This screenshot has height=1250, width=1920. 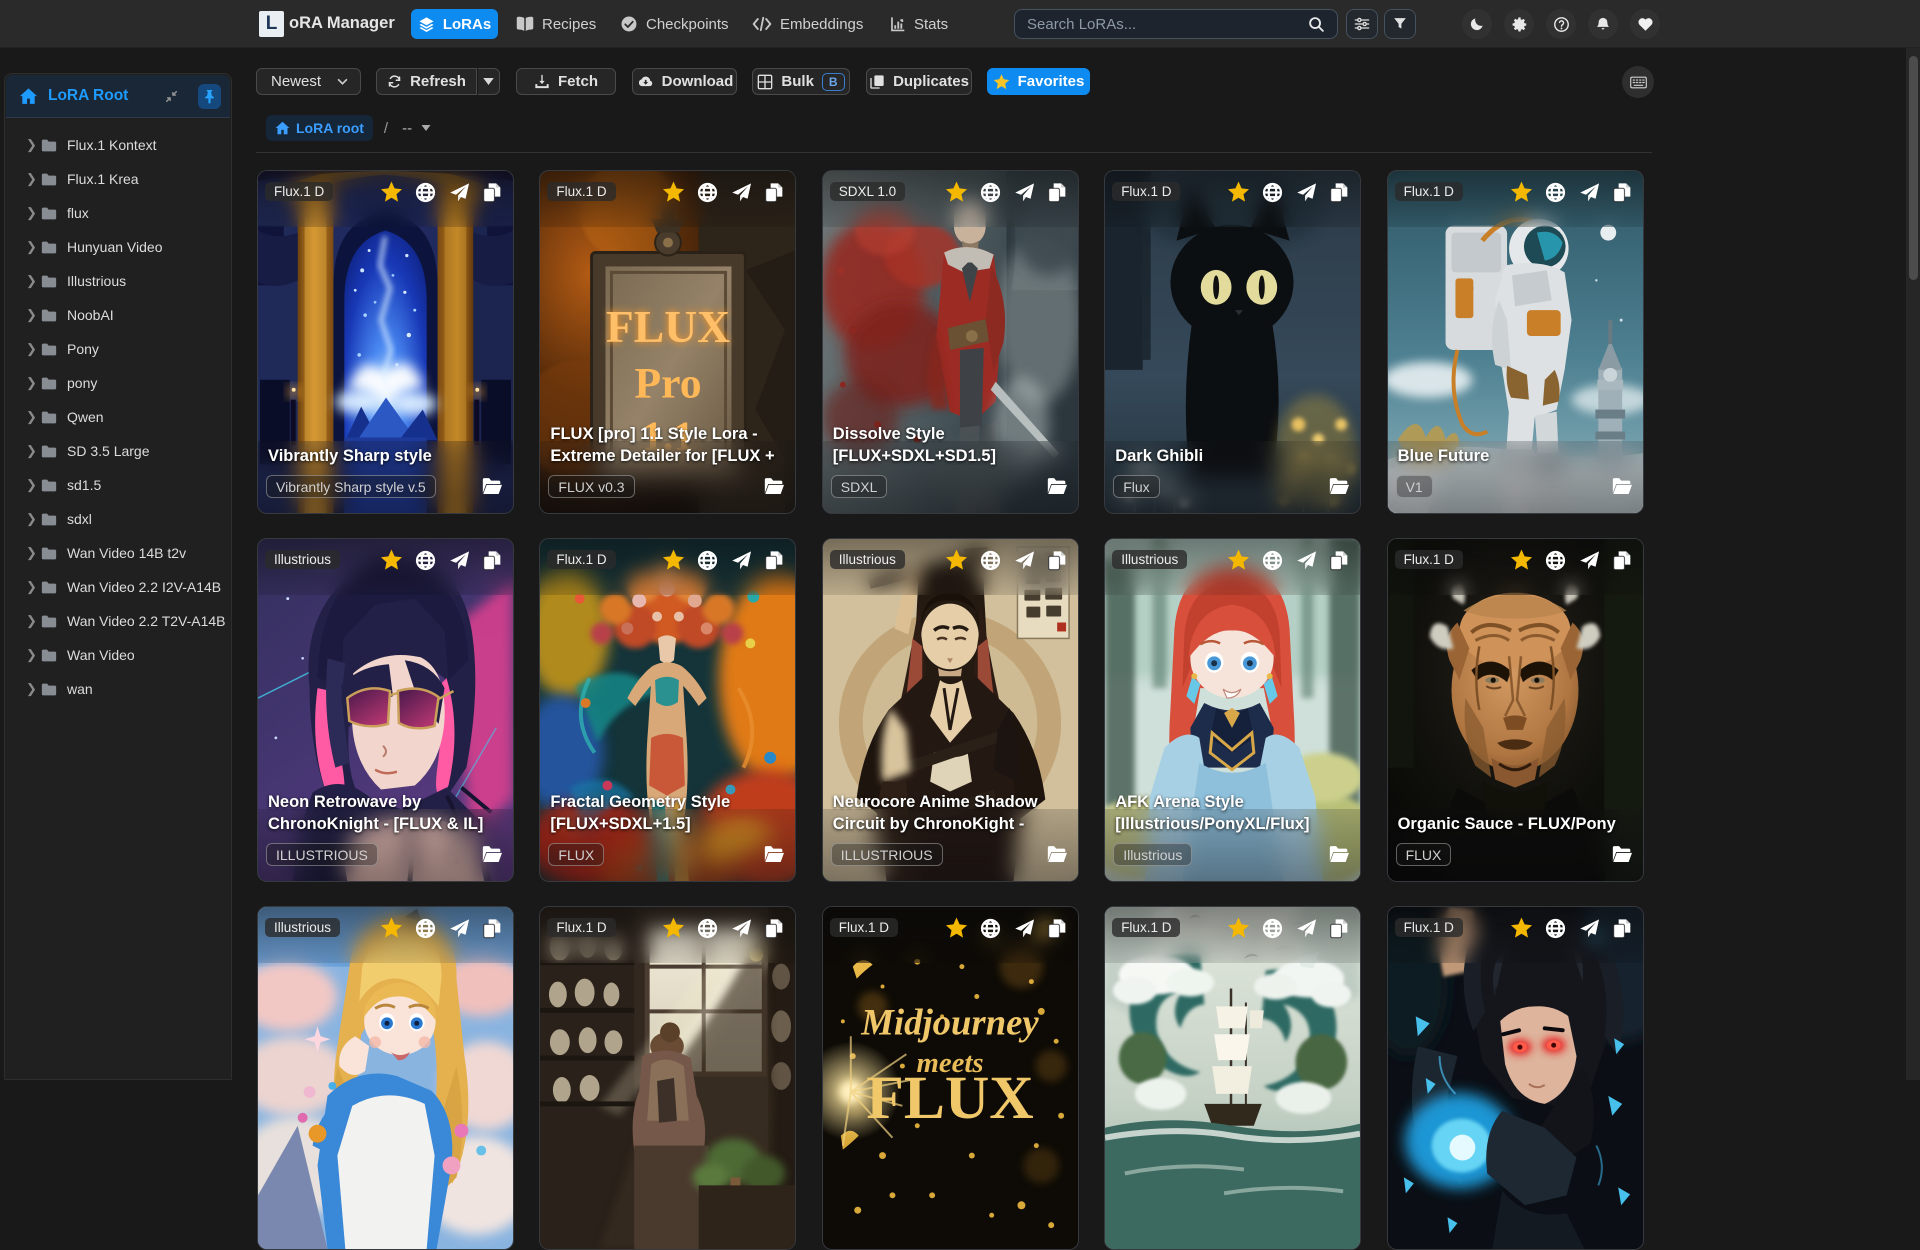 I want to click on svg-text: Pro, so click(x=668, y=384).